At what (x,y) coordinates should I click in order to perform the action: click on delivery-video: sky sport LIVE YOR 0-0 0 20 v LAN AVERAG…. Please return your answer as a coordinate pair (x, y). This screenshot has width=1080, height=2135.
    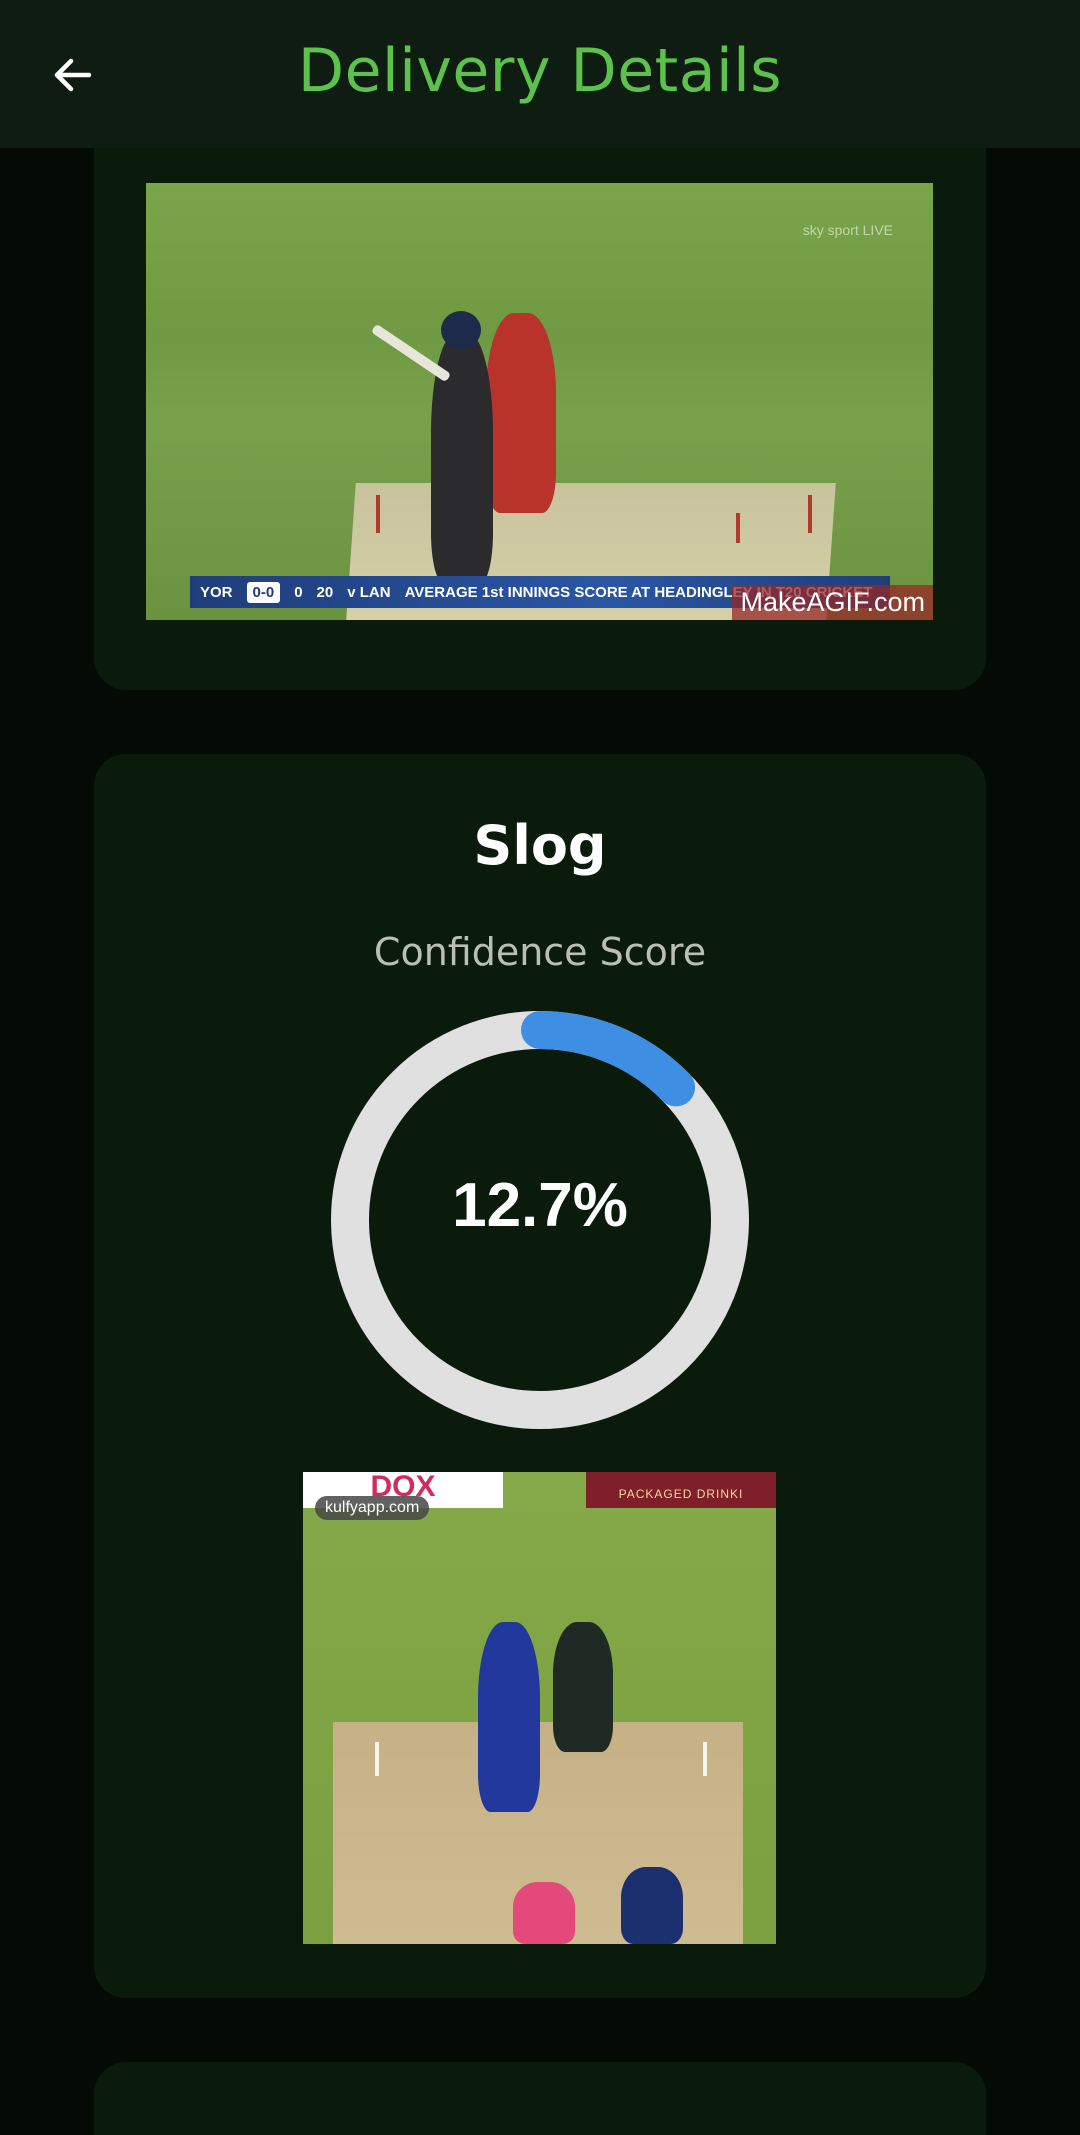
    Looking at the image, I should click on (539, 401).